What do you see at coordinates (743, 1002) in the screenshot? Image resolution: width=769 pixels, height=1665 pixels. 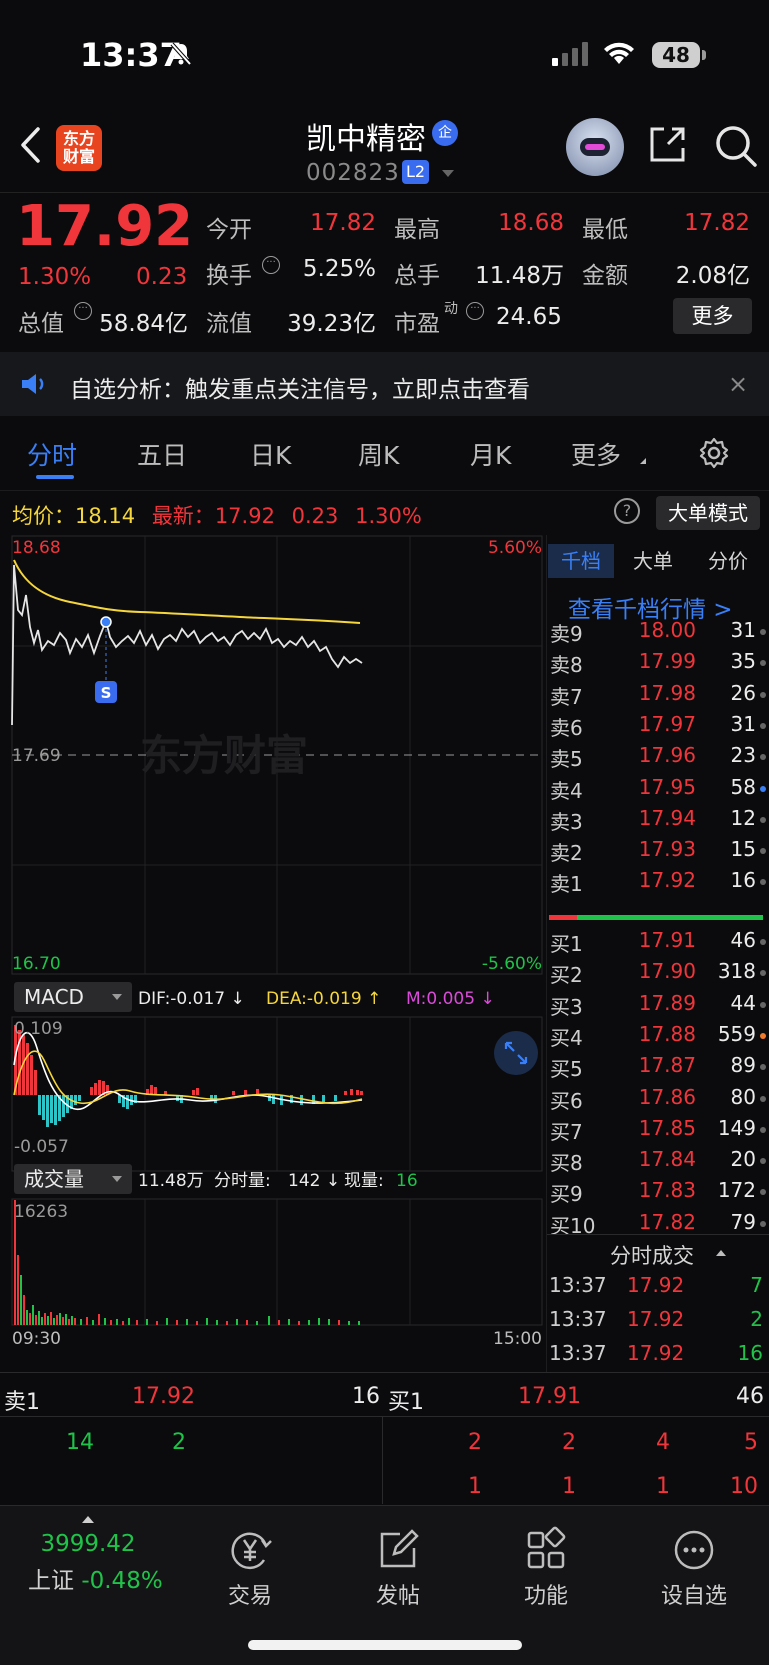 I see `level-volume: 44` at bounding box center [743, 1002].